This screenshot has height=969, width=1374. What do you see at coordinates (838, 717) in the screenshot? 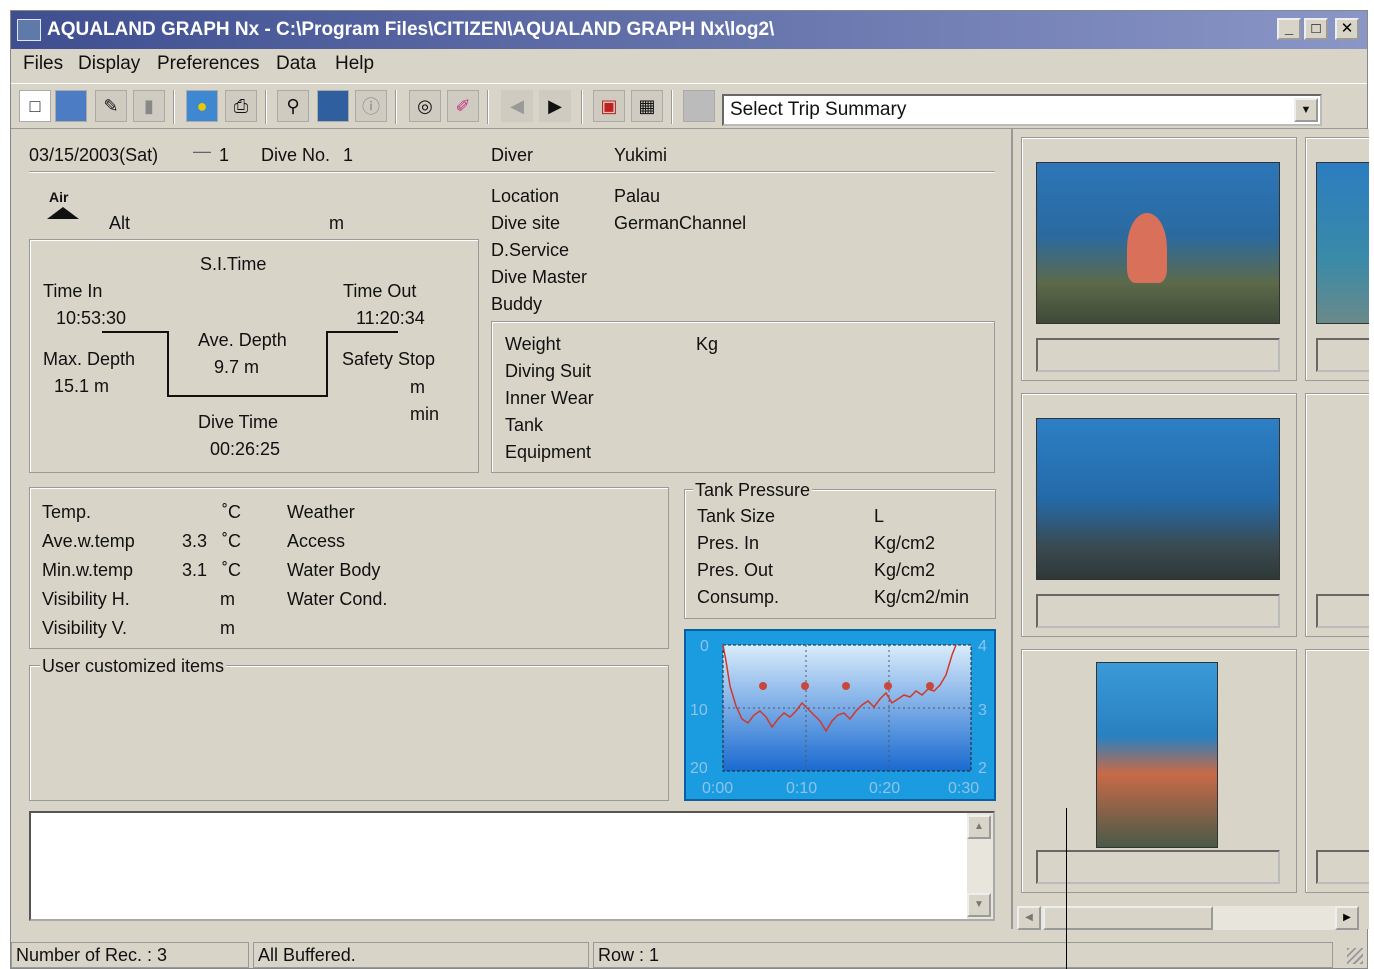
I see `graph-canvas: 0 10 20 4 3 2 0:00 0:10 0:20 0:30` at bounding box center [838, 717].